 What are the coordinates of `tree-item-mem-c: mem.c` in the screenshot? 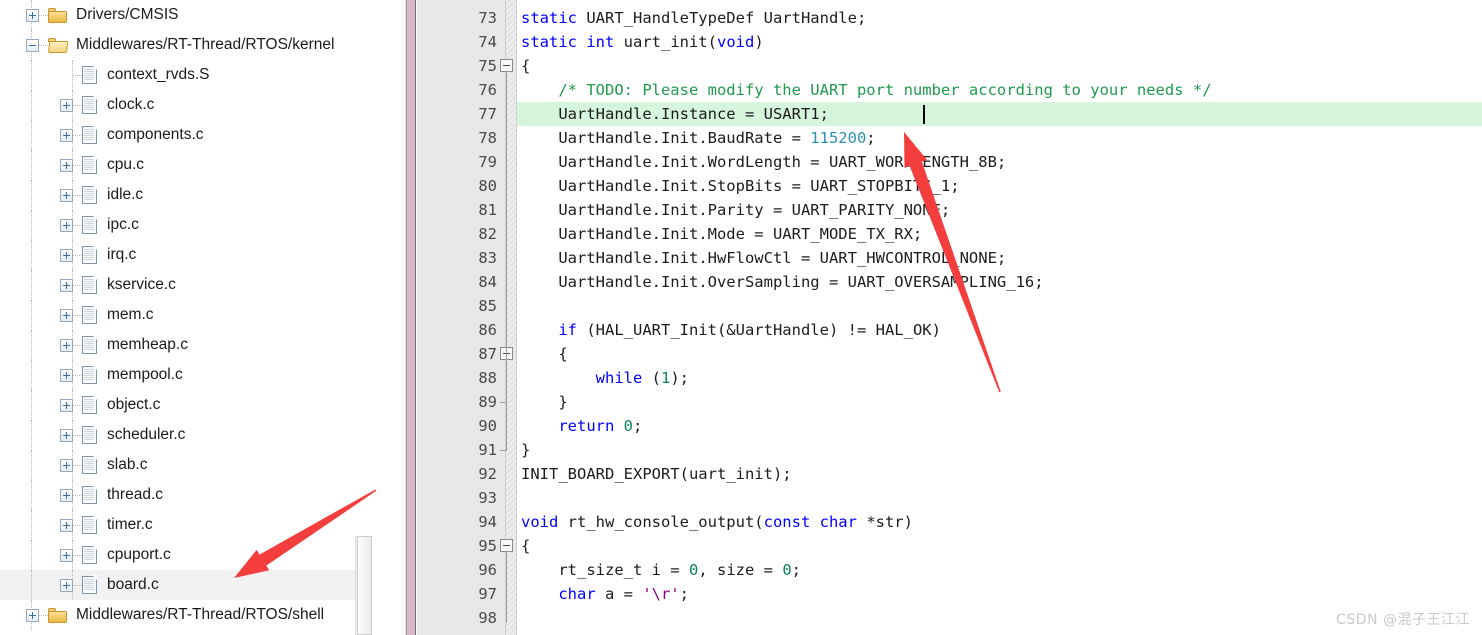 It's located at (186, 315).